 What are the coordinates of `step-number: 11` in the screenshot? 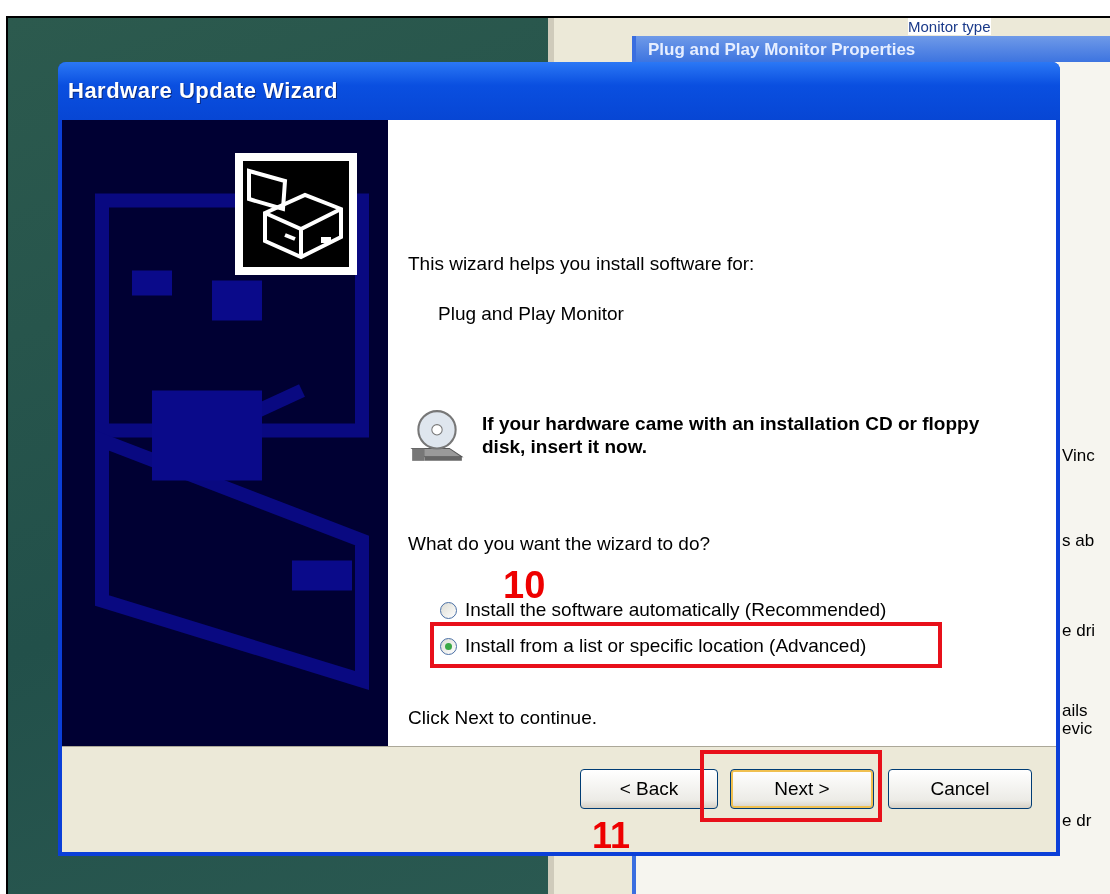 It's located at (611, 836).